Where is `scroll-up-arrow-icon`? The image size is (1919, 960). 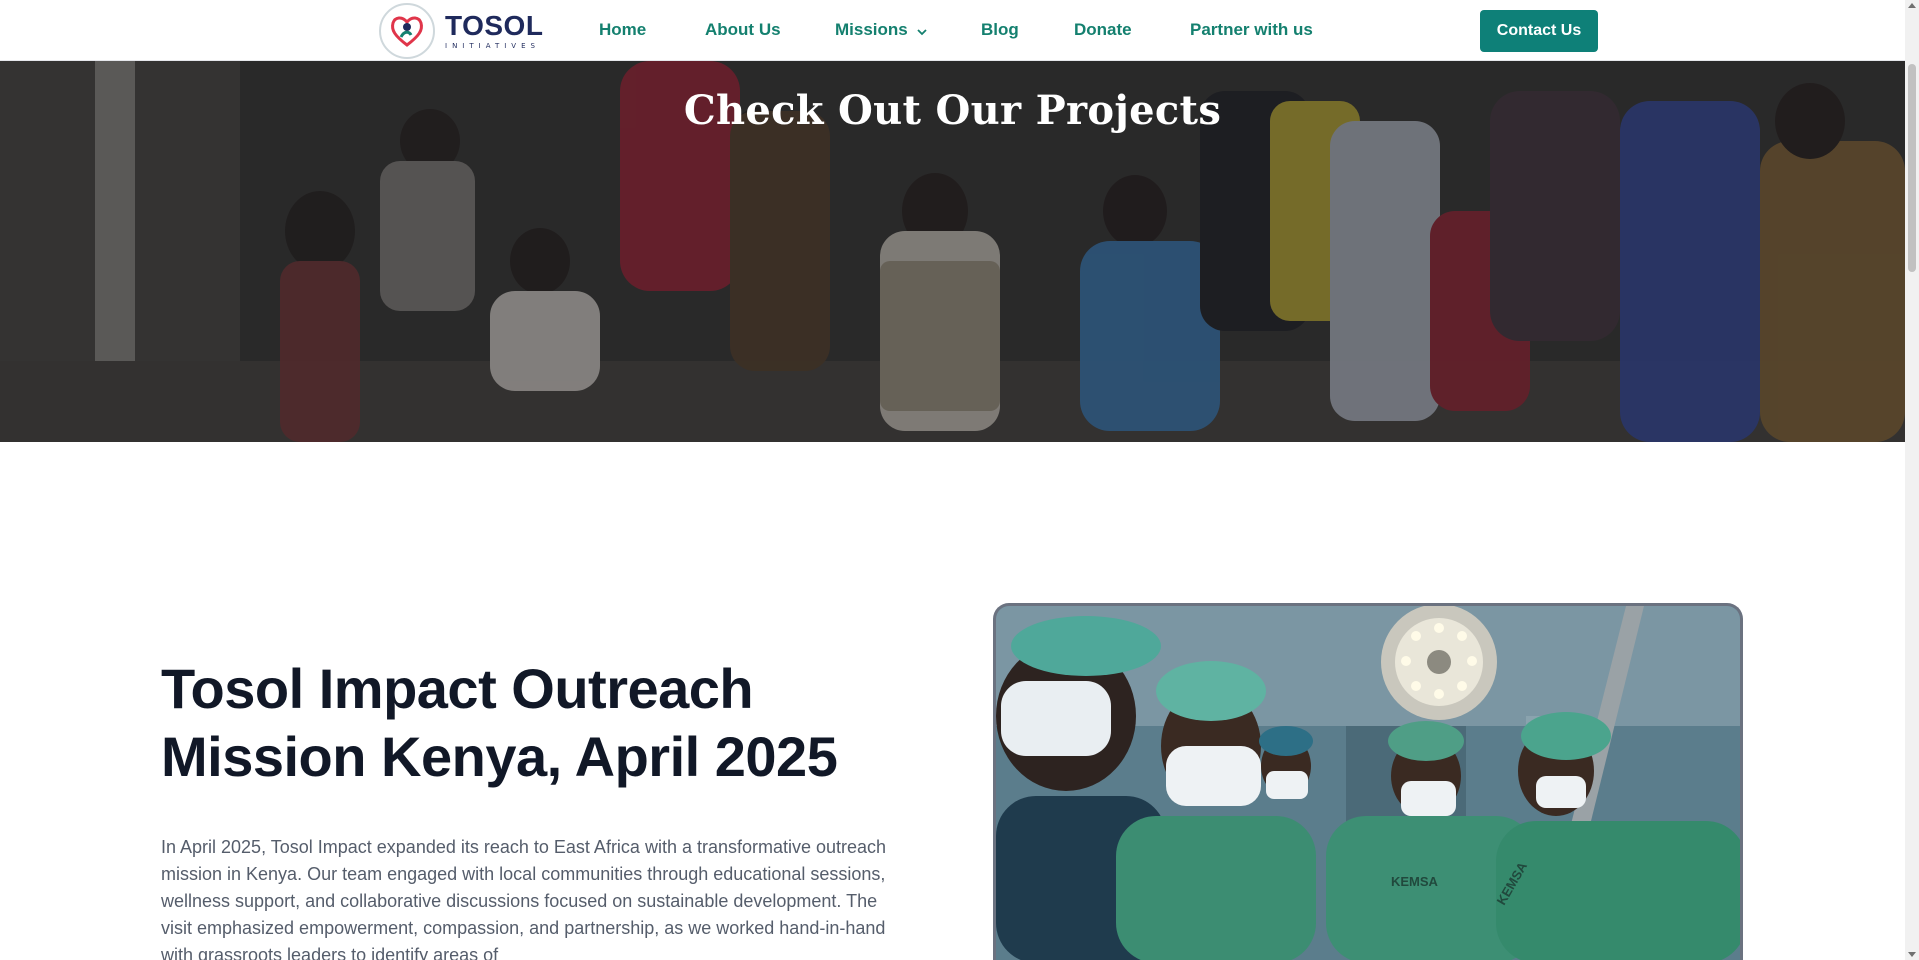
scroll-up-arrow-icon is located at coordinates (1912, 5).